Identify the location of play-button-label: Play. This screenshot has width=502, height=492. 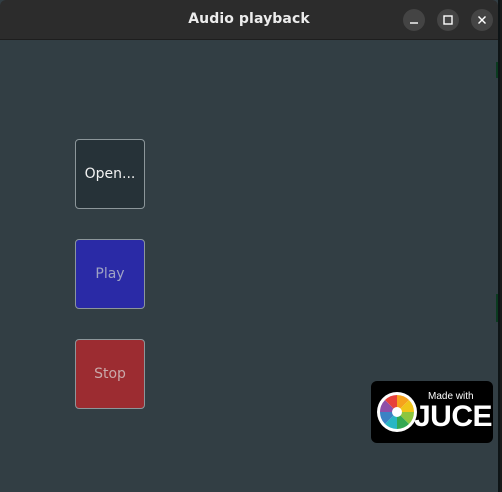
(110, 274).